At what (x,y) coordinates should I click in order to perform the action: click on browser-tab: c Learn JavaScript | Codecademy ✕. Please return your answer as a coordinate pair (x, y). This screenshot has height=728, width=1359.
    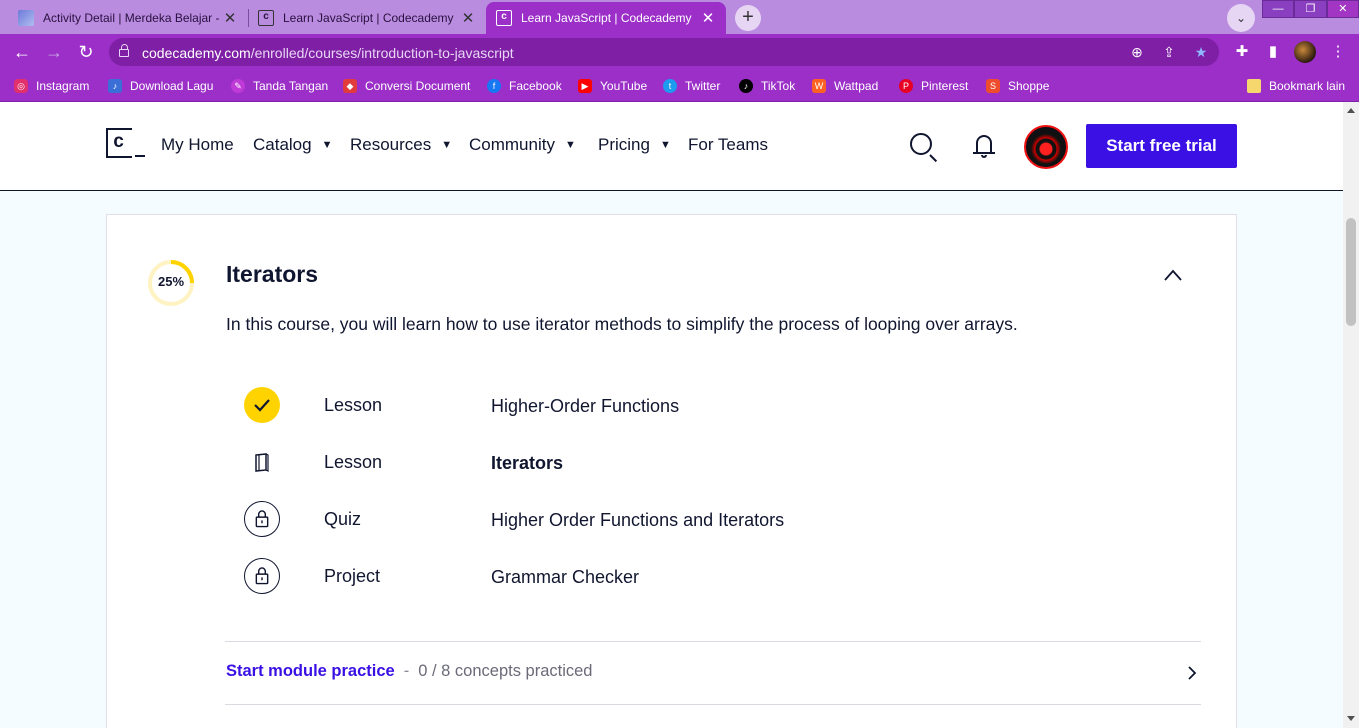
    Looking at the image, I should click on (367, 18).